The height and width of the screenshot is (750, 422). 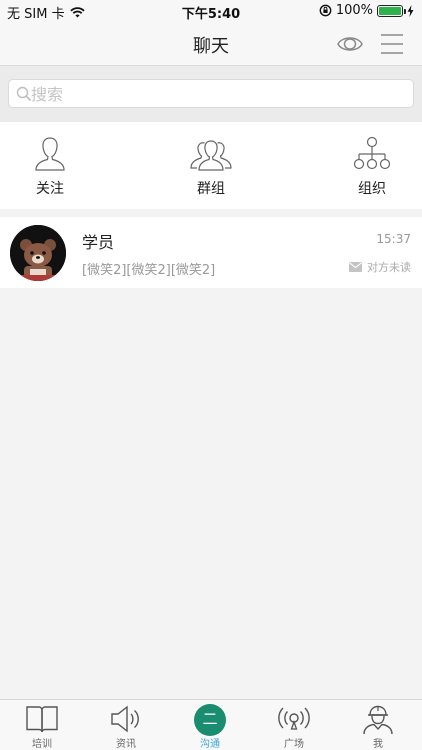 What do you see at coordinates (211, 11) in the screenshot?
I see `status-bar: 无 SIM 卡 下午5:40 100%` at bounding box center [211, 11].